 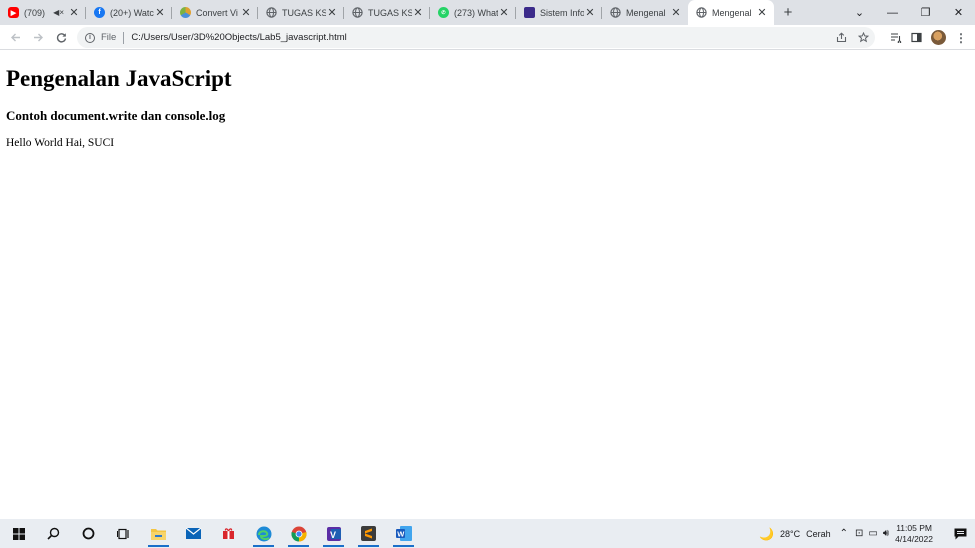 I want to click on vscode-button: V, so click(x=333, y=533).